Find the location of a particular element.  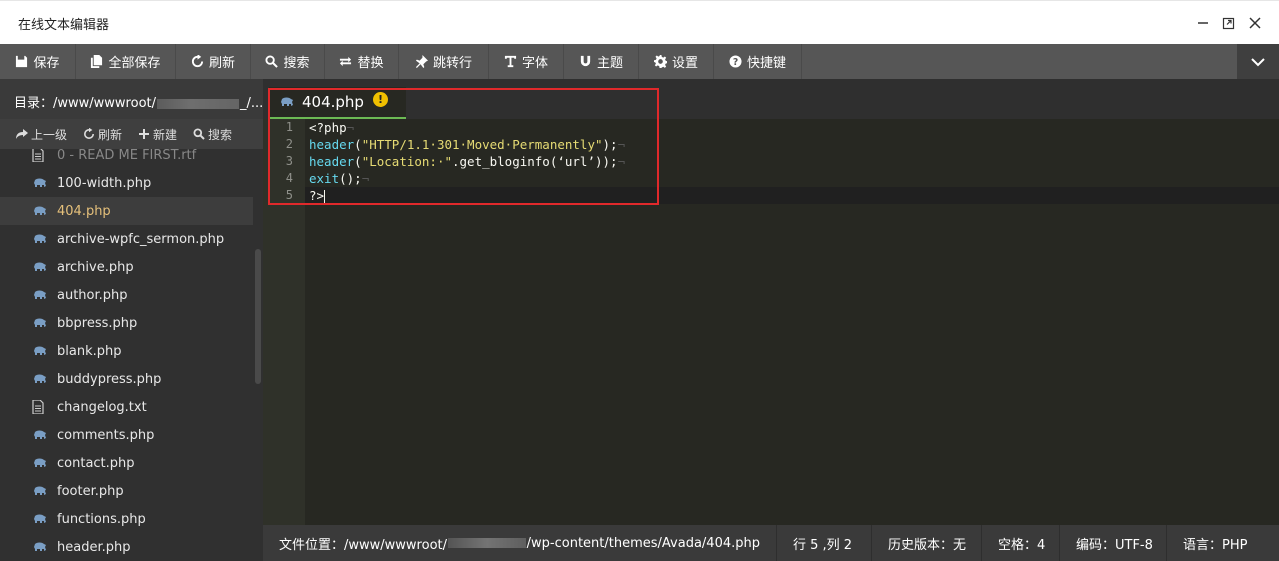

sidebar-scrollbar is located at coordinates (258, 316).